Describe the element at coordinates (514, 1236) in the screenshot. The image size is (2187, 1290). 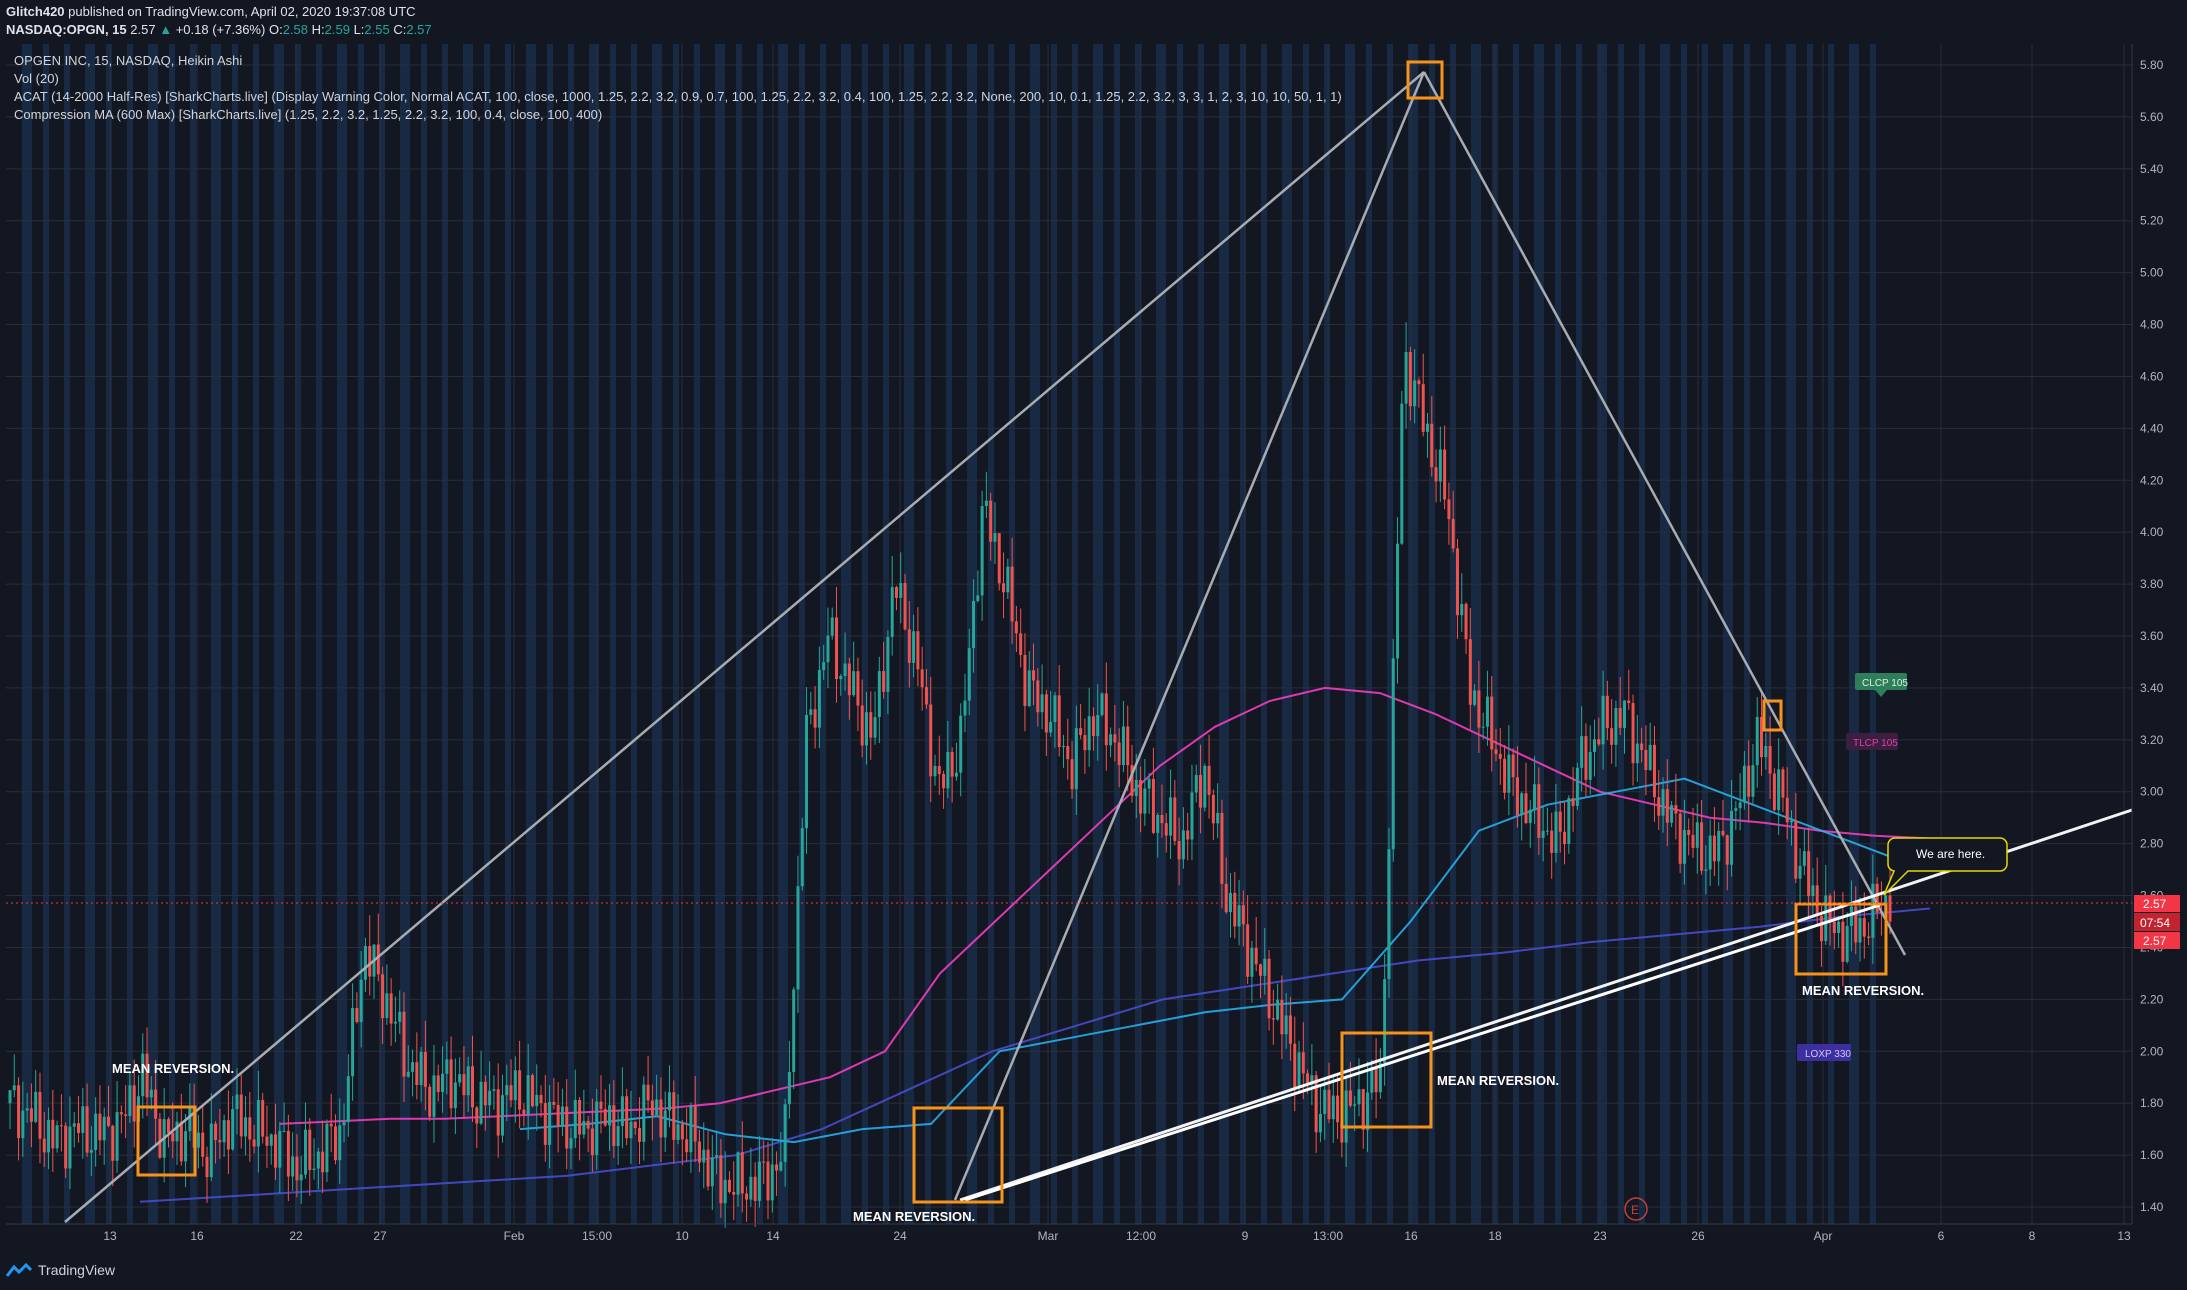
I see `x-tick-label: Feb` at that location.